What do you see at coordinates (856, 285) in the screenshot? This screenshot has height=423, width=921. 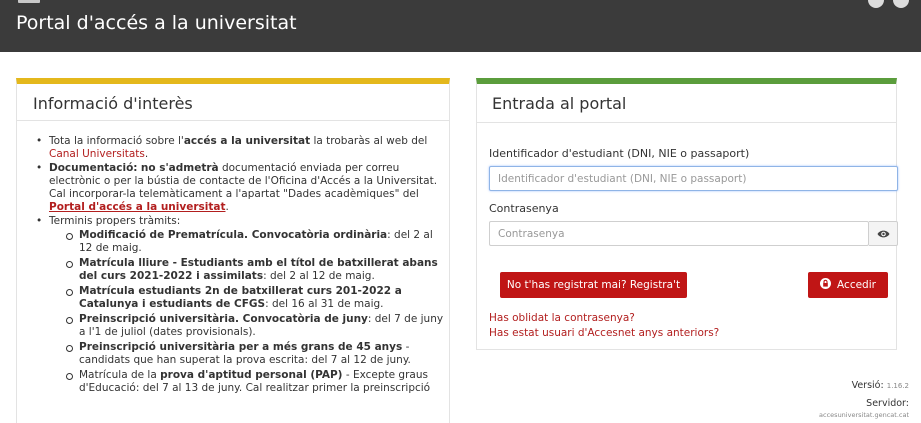 I see `login-button-label: Accedir` at bounding box center [856, 285].